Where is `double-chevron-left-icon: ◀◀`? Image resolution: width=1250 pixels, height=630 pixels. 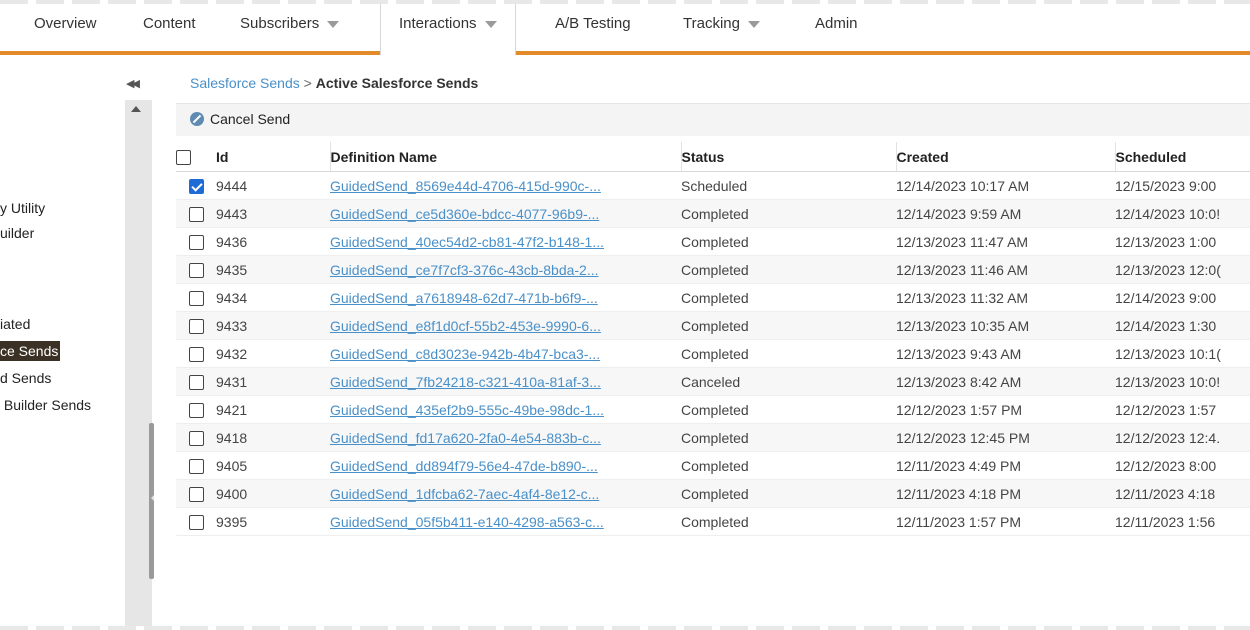
double-chevron-left-icon: ◀◀ is located at coordinates (133, 83).